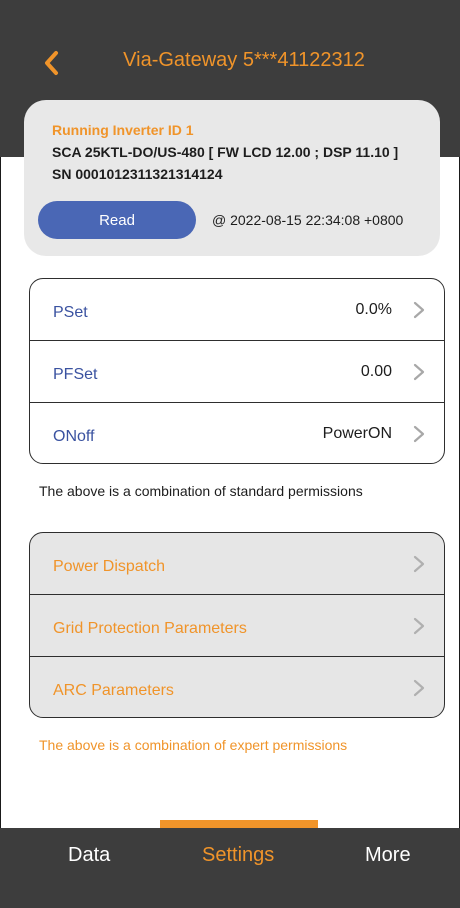 The image size is (460, 908). Describe the element at coordinates (237, 563) in the screenshot. I see `setting-row-power-dispatch: Power Dispatch` at that location.